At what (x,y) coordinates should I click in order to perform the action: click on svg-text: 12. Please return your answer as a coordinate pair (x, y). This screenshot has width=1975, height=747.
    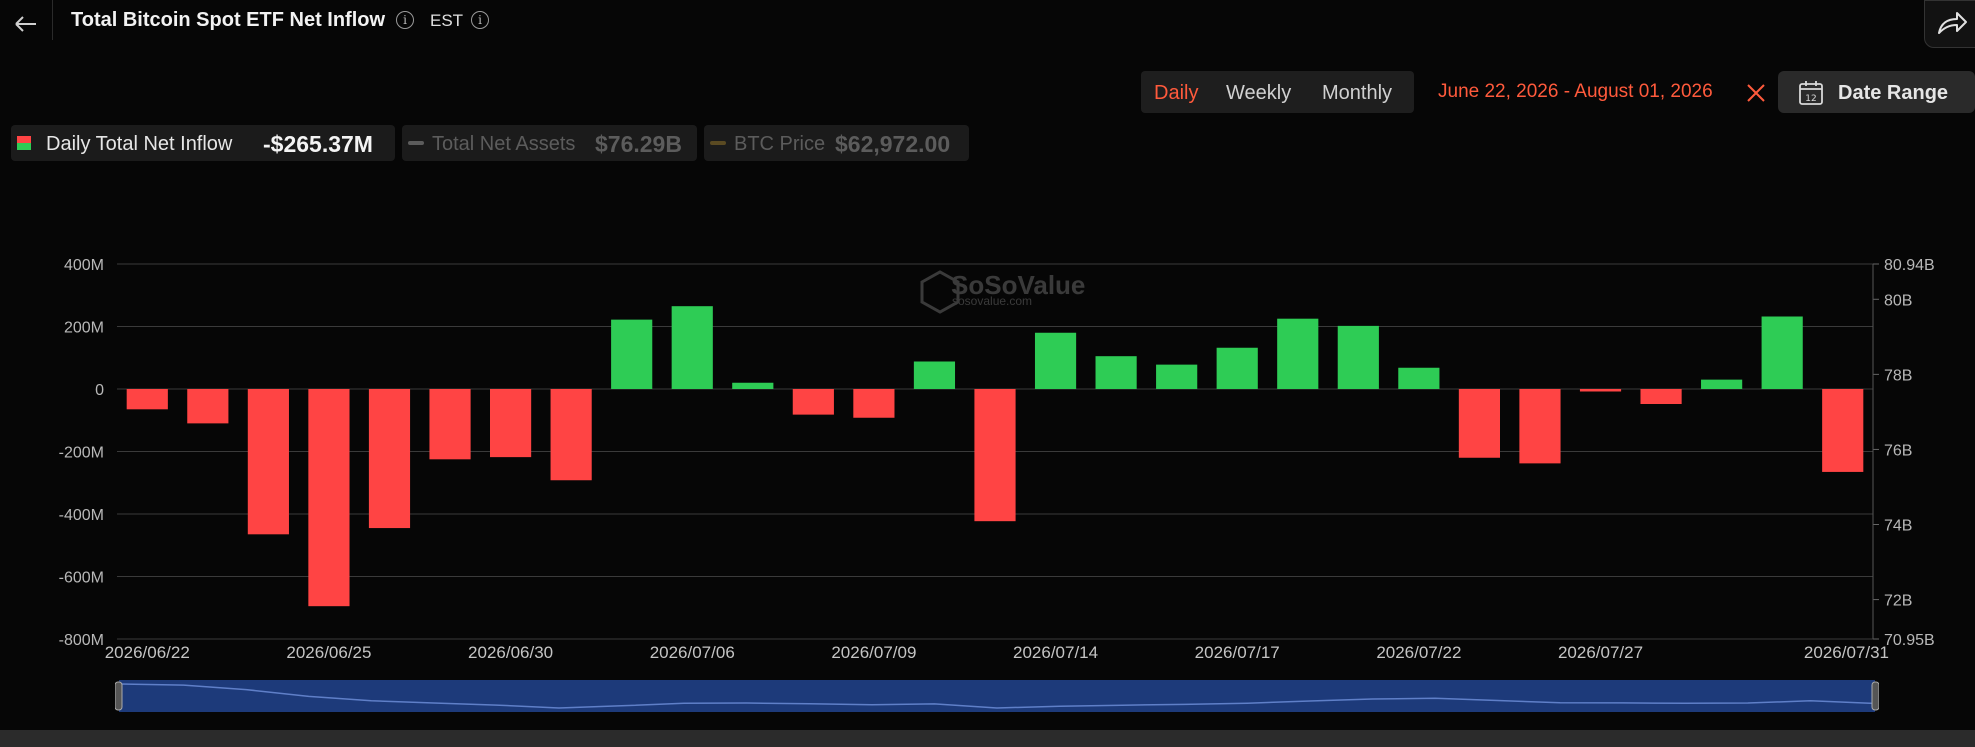
    Looking at the image, I should click on (1810, 99).